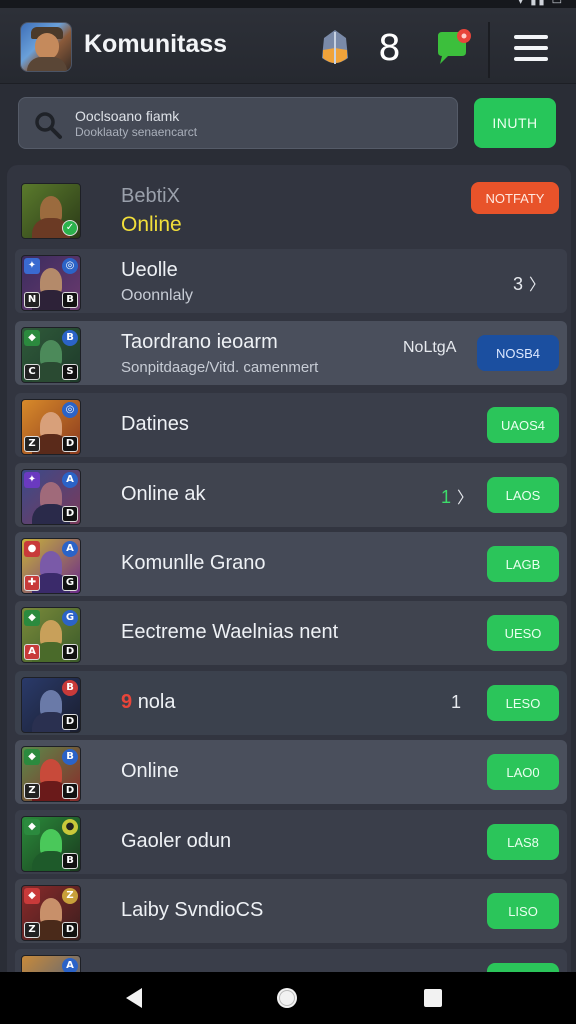 This screenshot has height=1024, width=576. I want to click on action-button: LAGB, so click(523, 564).